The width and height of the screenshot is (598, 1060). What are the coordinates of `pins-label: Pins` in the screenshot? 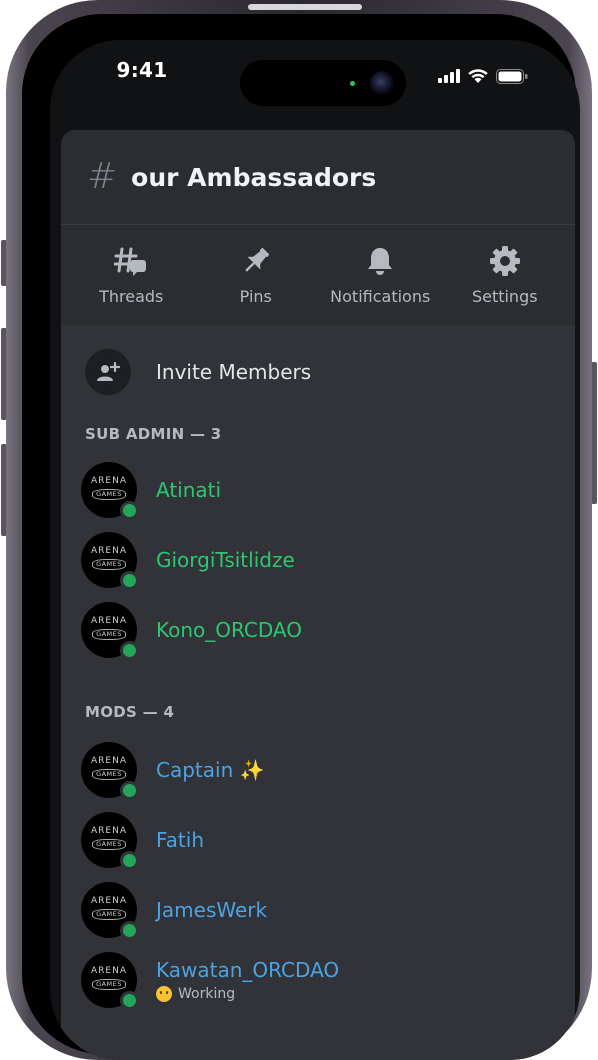 It's located at (255, 296).